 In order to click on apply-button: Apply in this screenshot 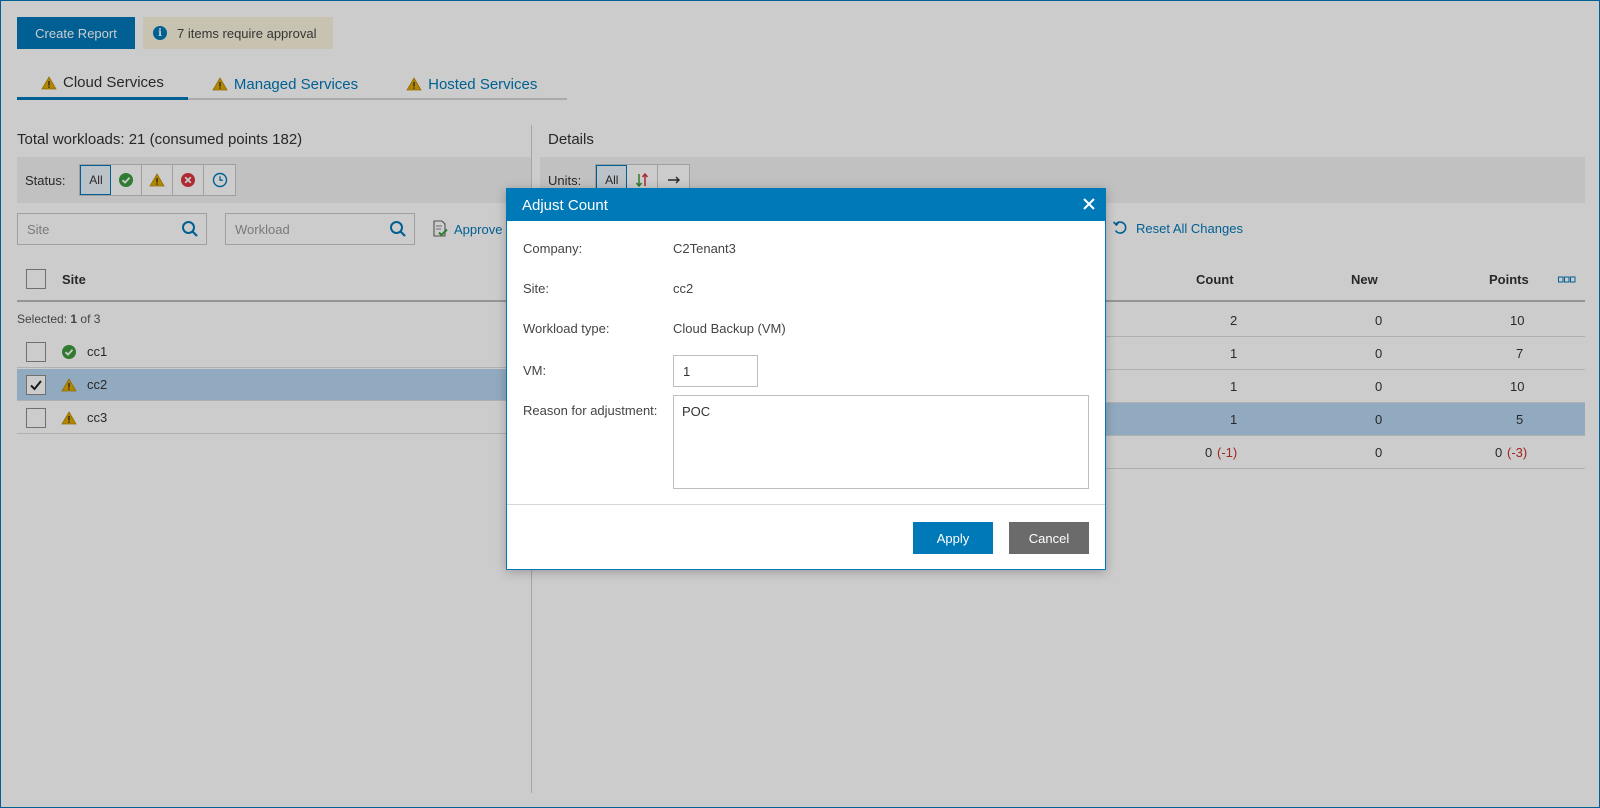, I will do `click(953, 538)`.